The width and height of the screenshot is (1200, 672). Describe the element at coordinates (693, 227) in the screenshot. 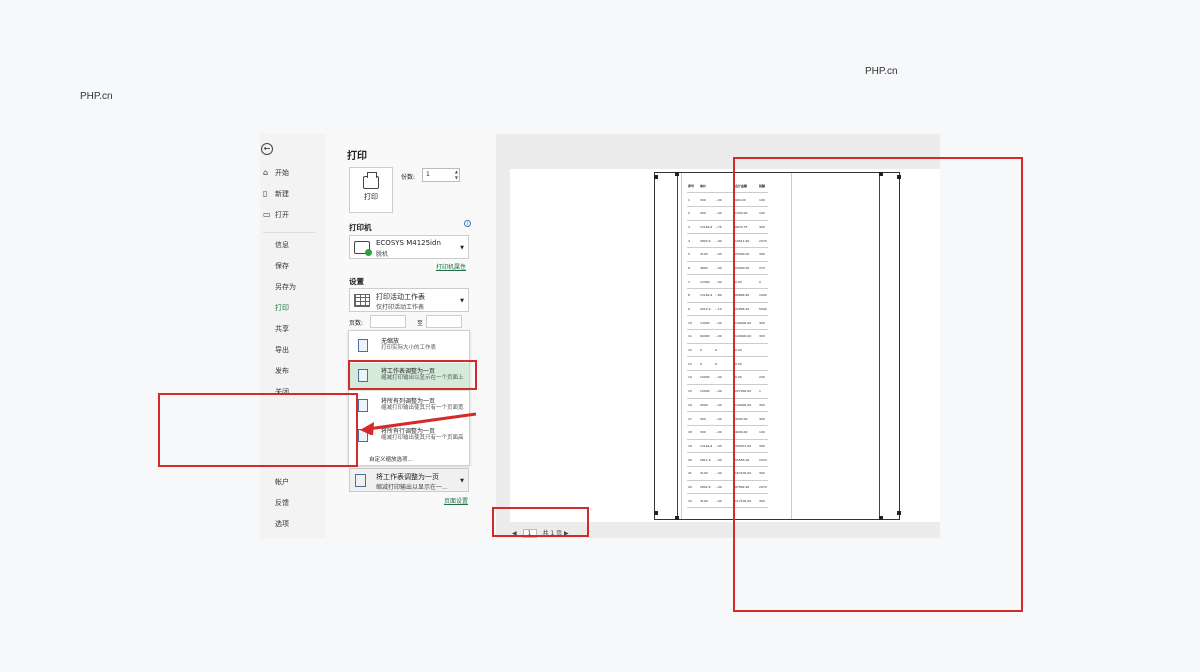

I see `preview-cell: 3` at that location.